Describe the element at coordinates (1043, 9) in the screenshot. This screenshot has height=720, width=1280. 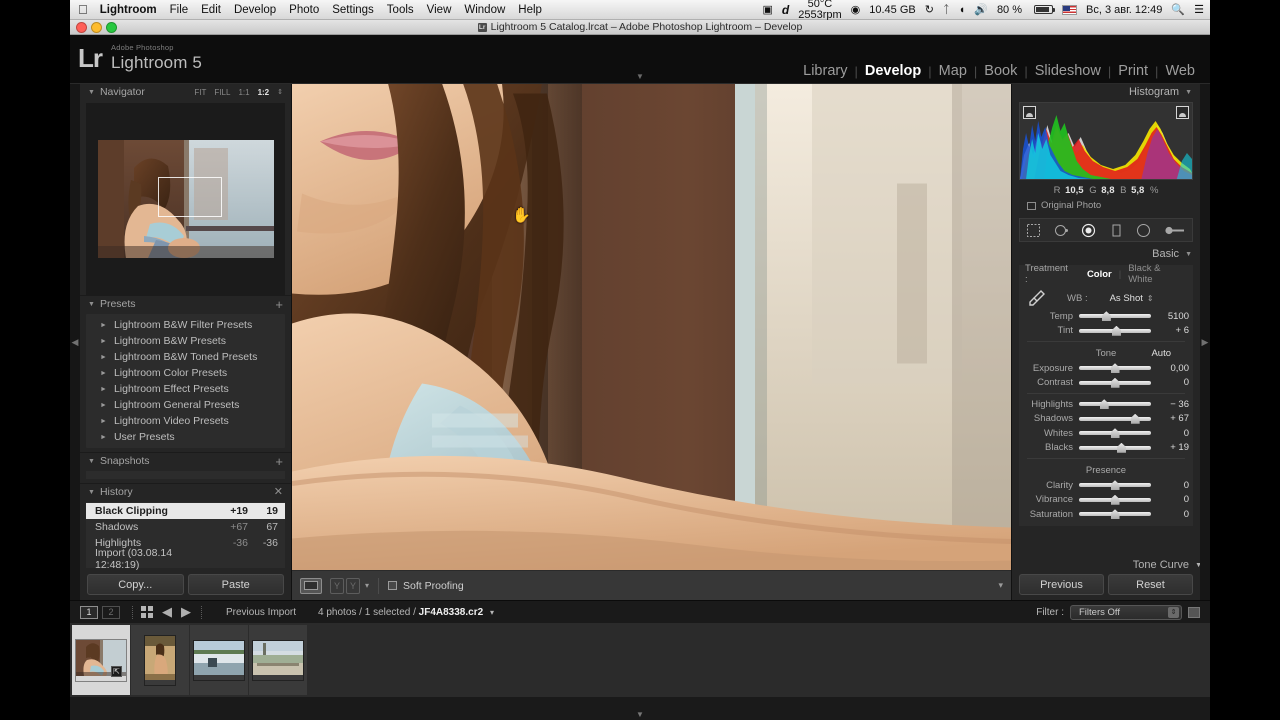
I see `battery-icon` at that location.